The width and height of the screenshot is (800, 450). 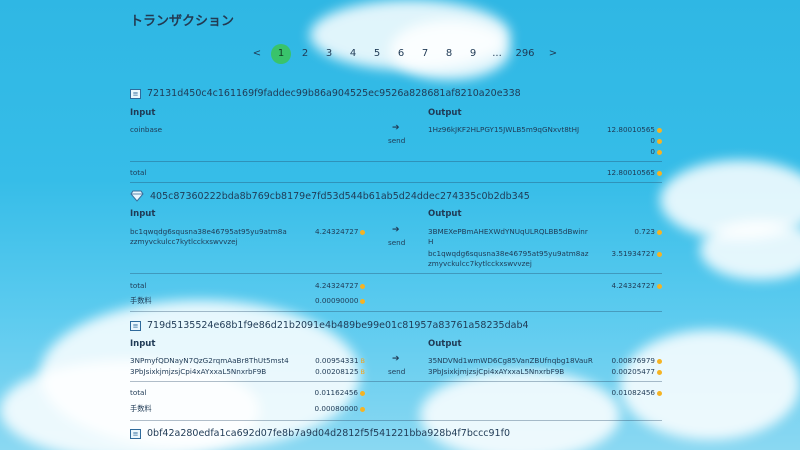 I want to click on fee-amount: 0.00080000, so click(x=335, y=408).